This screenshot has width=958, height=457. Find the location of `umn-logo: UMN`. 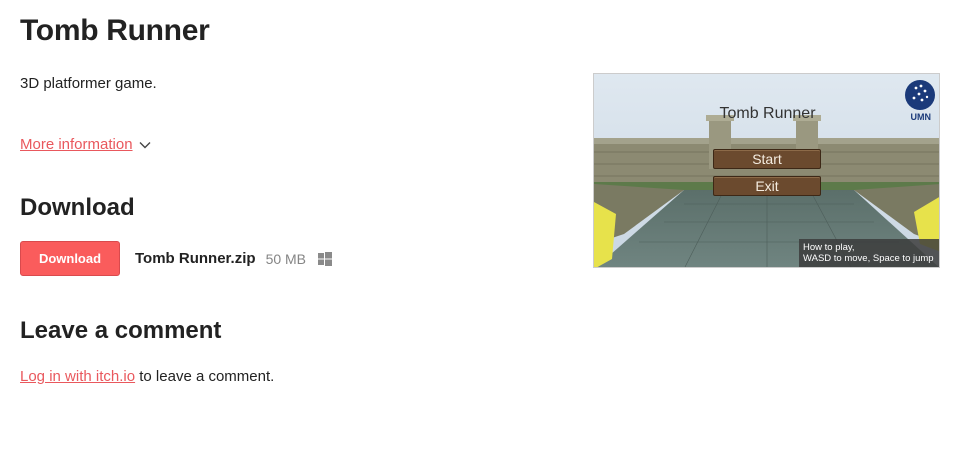

umn-logo: UMN is located at coordinates (921, 117).